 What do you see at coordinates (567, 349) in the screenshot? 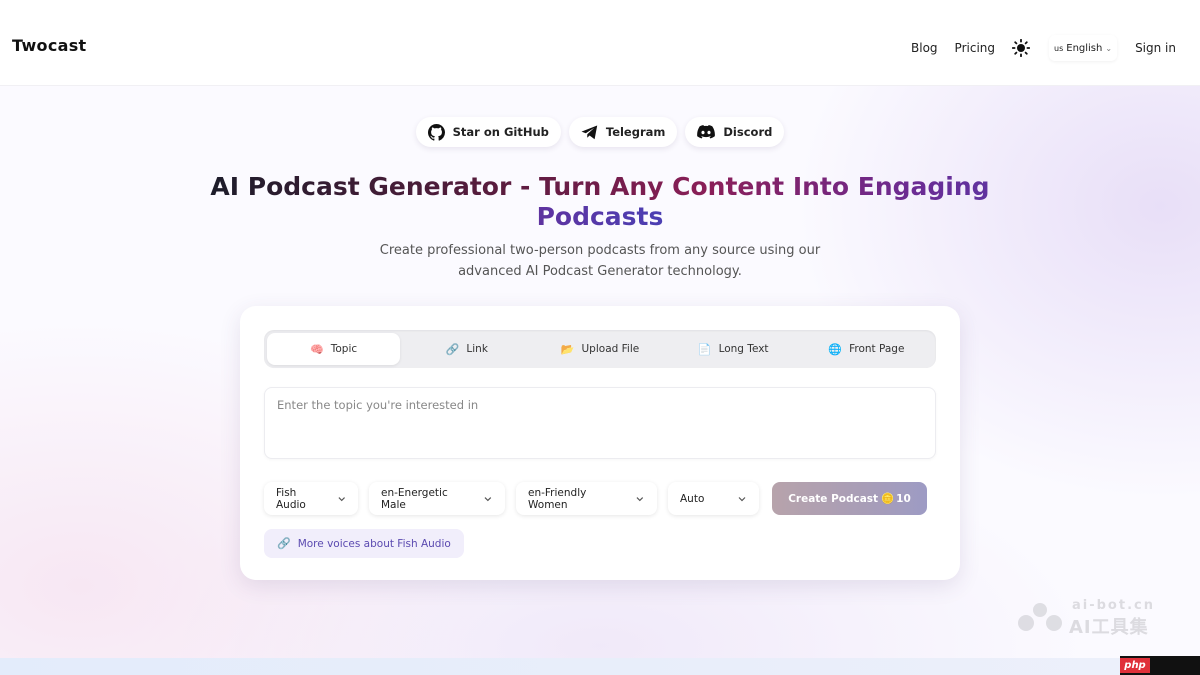
I see `folder-icon: 📂` at bounding box center [567, 349].